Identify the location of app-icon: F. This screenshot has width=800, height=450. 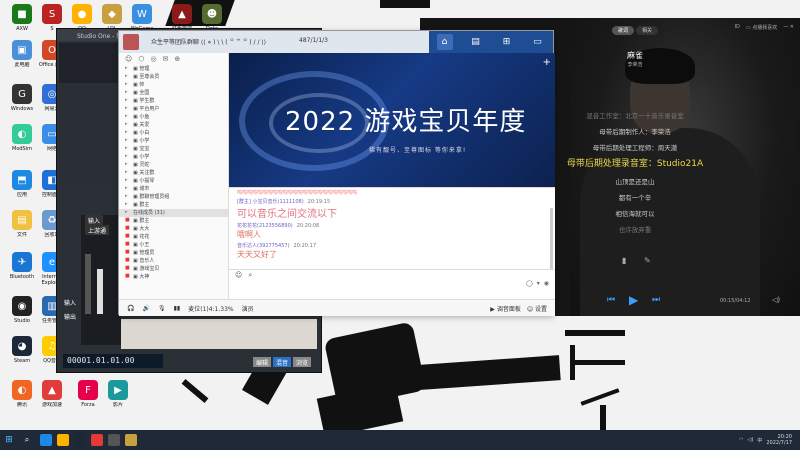
(88, 390).